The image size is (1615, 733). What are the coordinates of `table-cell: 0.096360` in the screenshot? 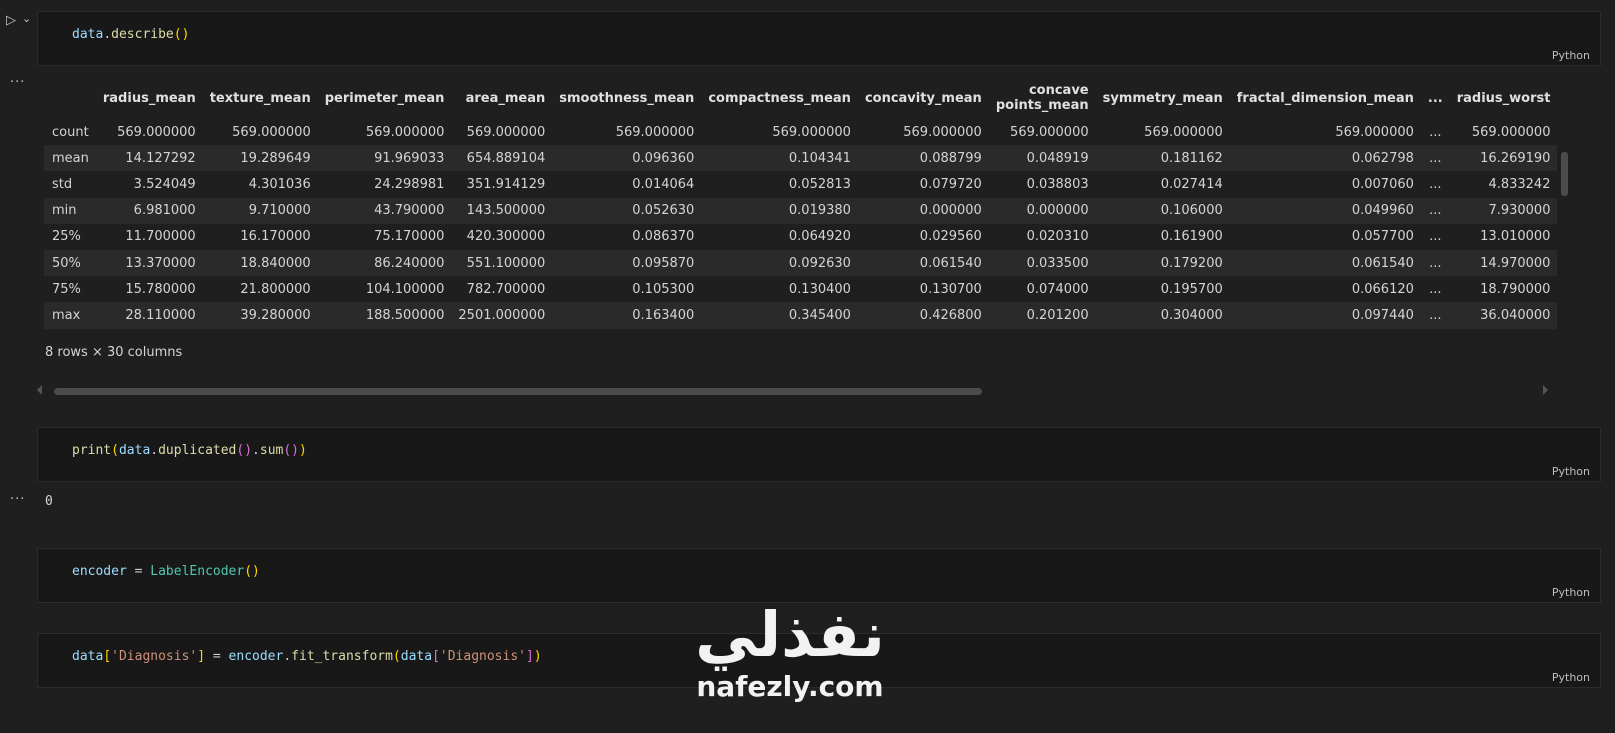 It's located at (627, 158).